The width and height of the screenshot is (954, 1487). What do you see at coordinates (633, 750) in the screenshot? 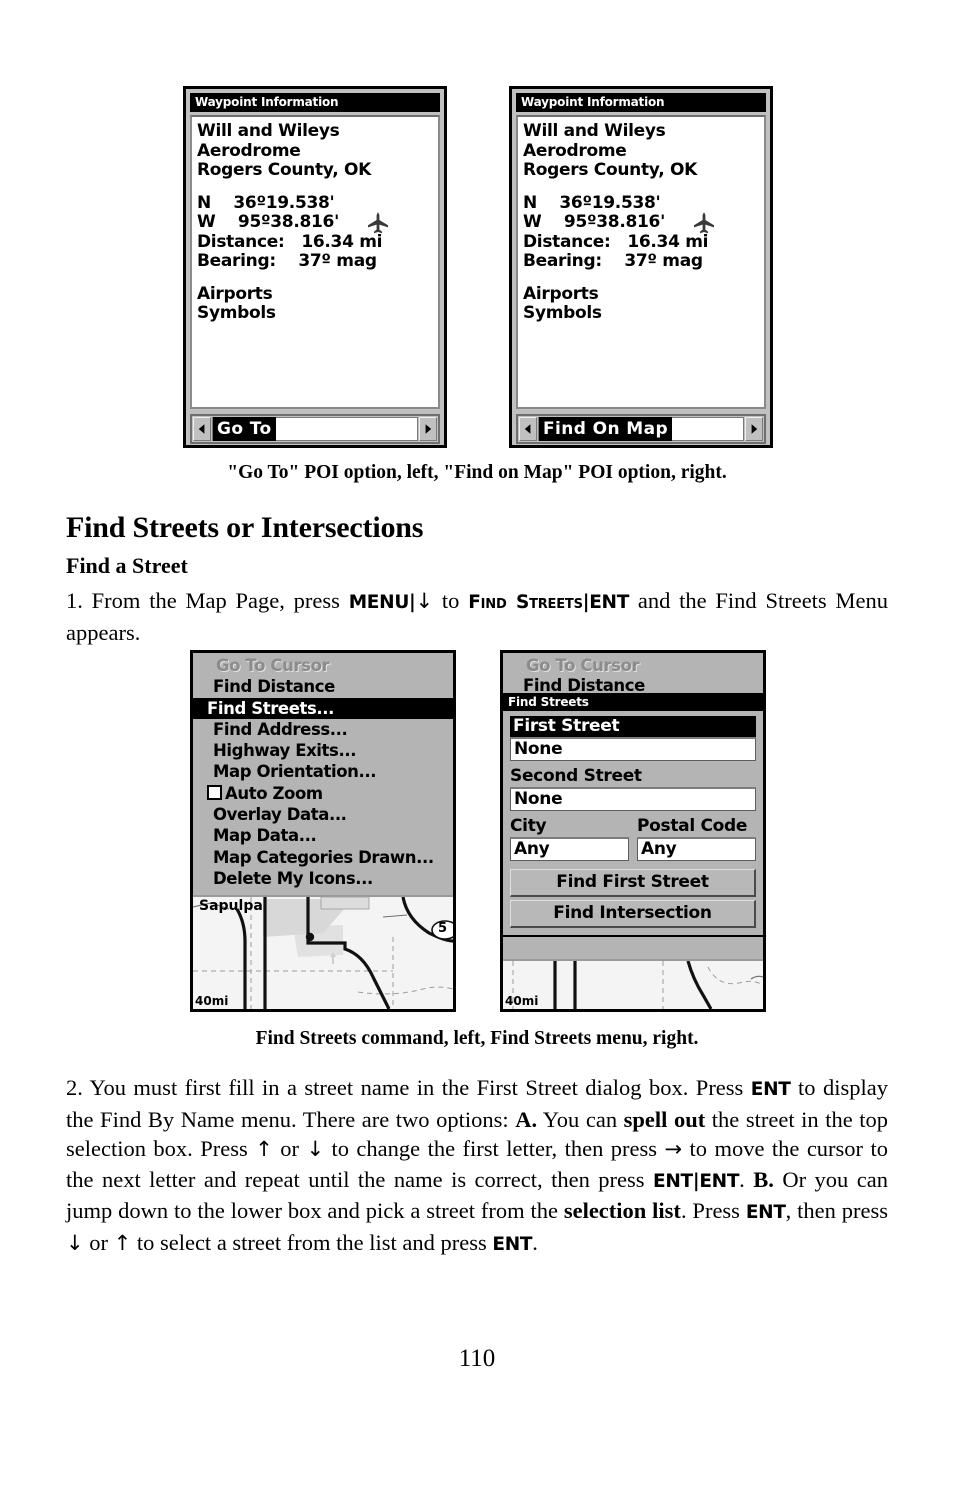
I see `first-street-input: None` at bounding box center [633, 750].